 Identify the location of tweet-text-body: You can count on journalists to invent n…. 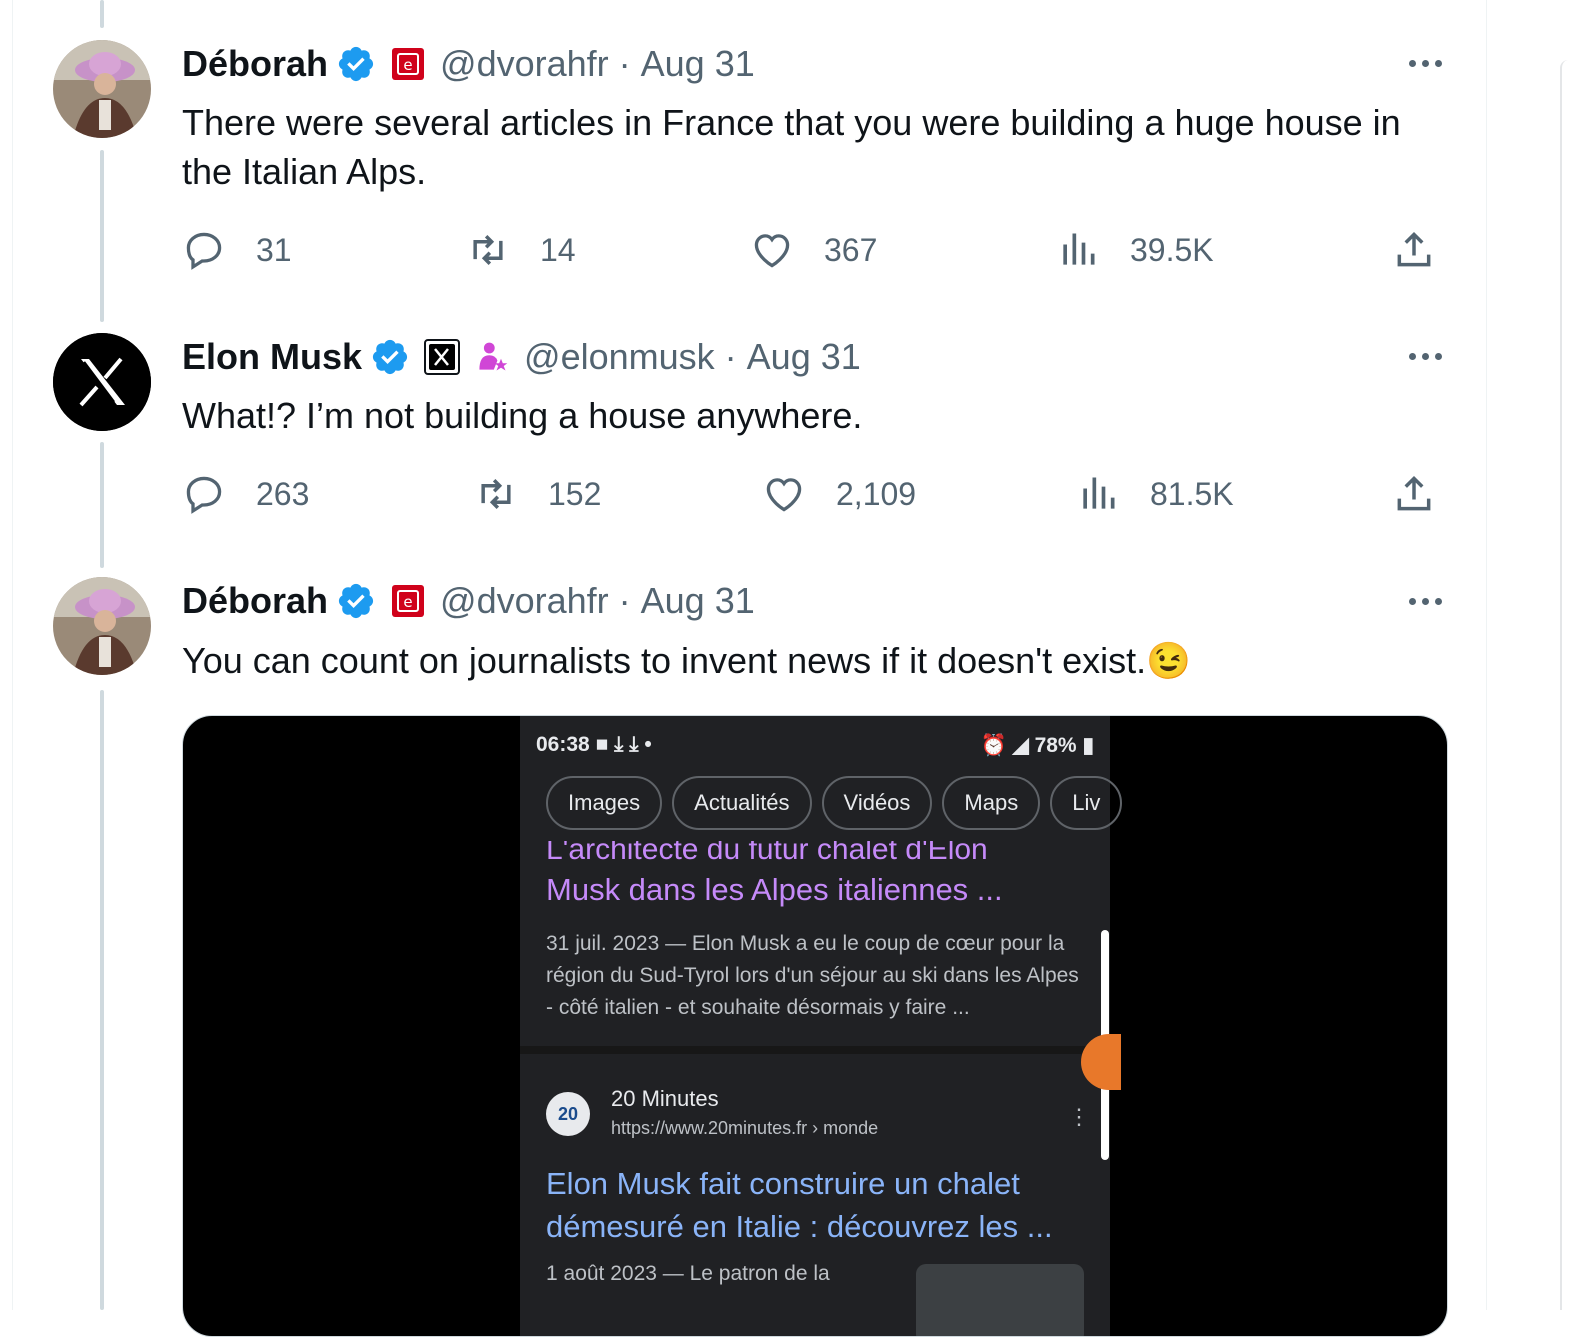
(664, 660).